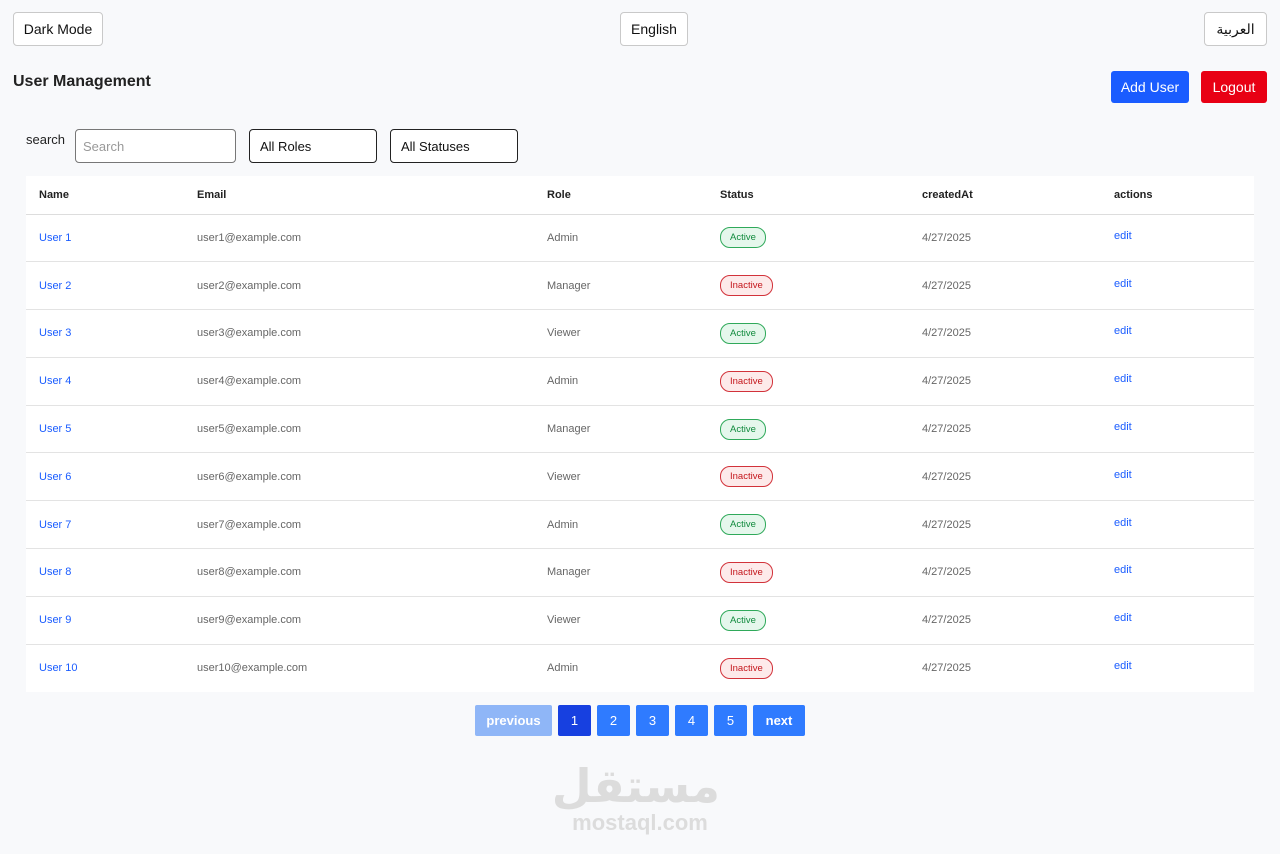 This screenshot has height=854, width=1280. What do you see at coordinates (1150, 87) in the screenshot?
I see `add-user-button: Add User` at bounding box center [1150, 87].